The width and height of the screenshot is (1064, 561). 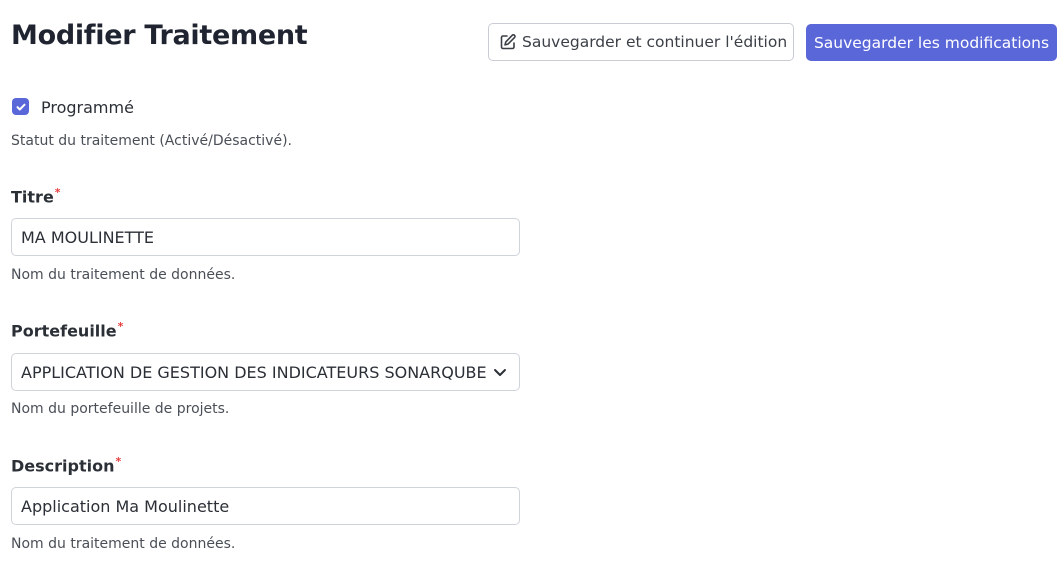 I want to click on title-label: Titre*, so click(x=36, y=196).